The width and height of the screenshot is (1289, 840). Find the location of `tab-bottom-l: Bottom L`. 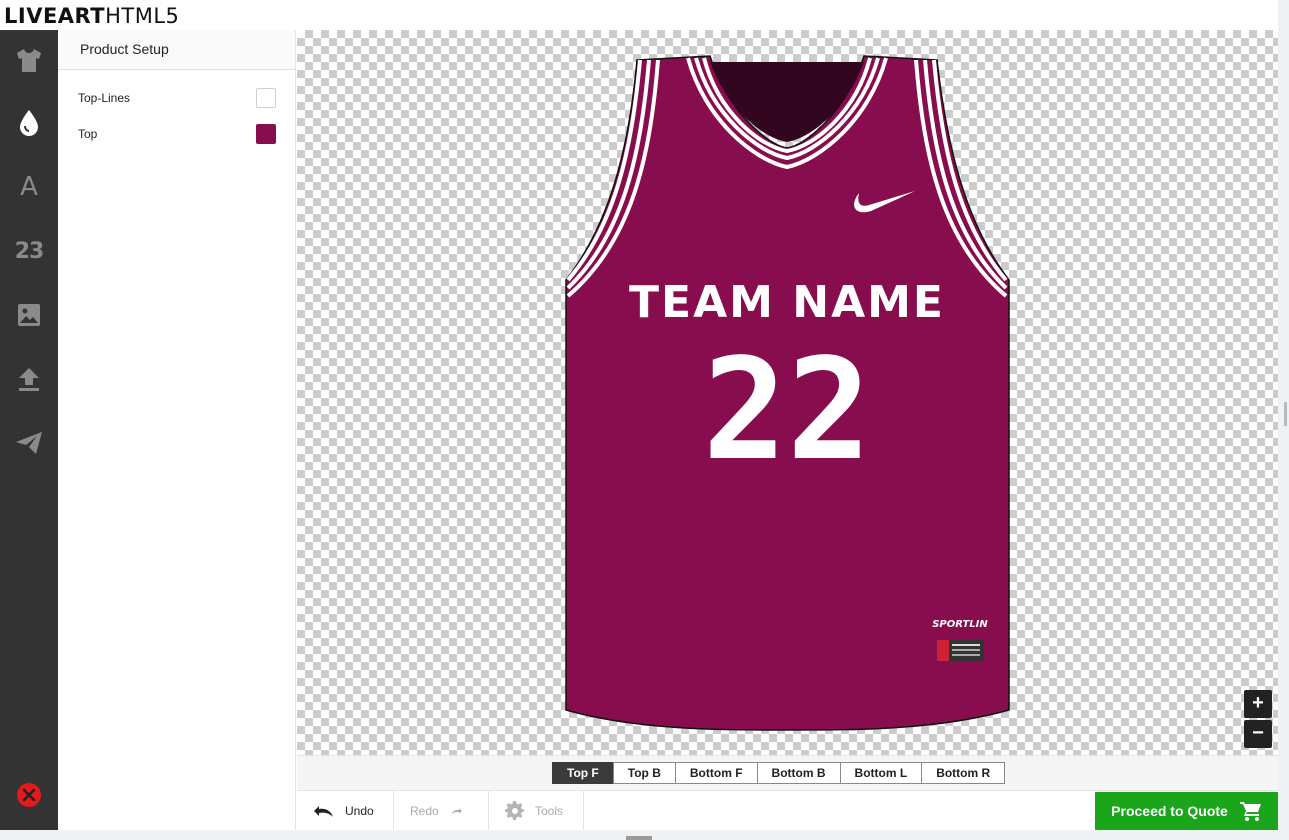

tab-bottom-l: Bottom L is located at coordinates (881, 773).